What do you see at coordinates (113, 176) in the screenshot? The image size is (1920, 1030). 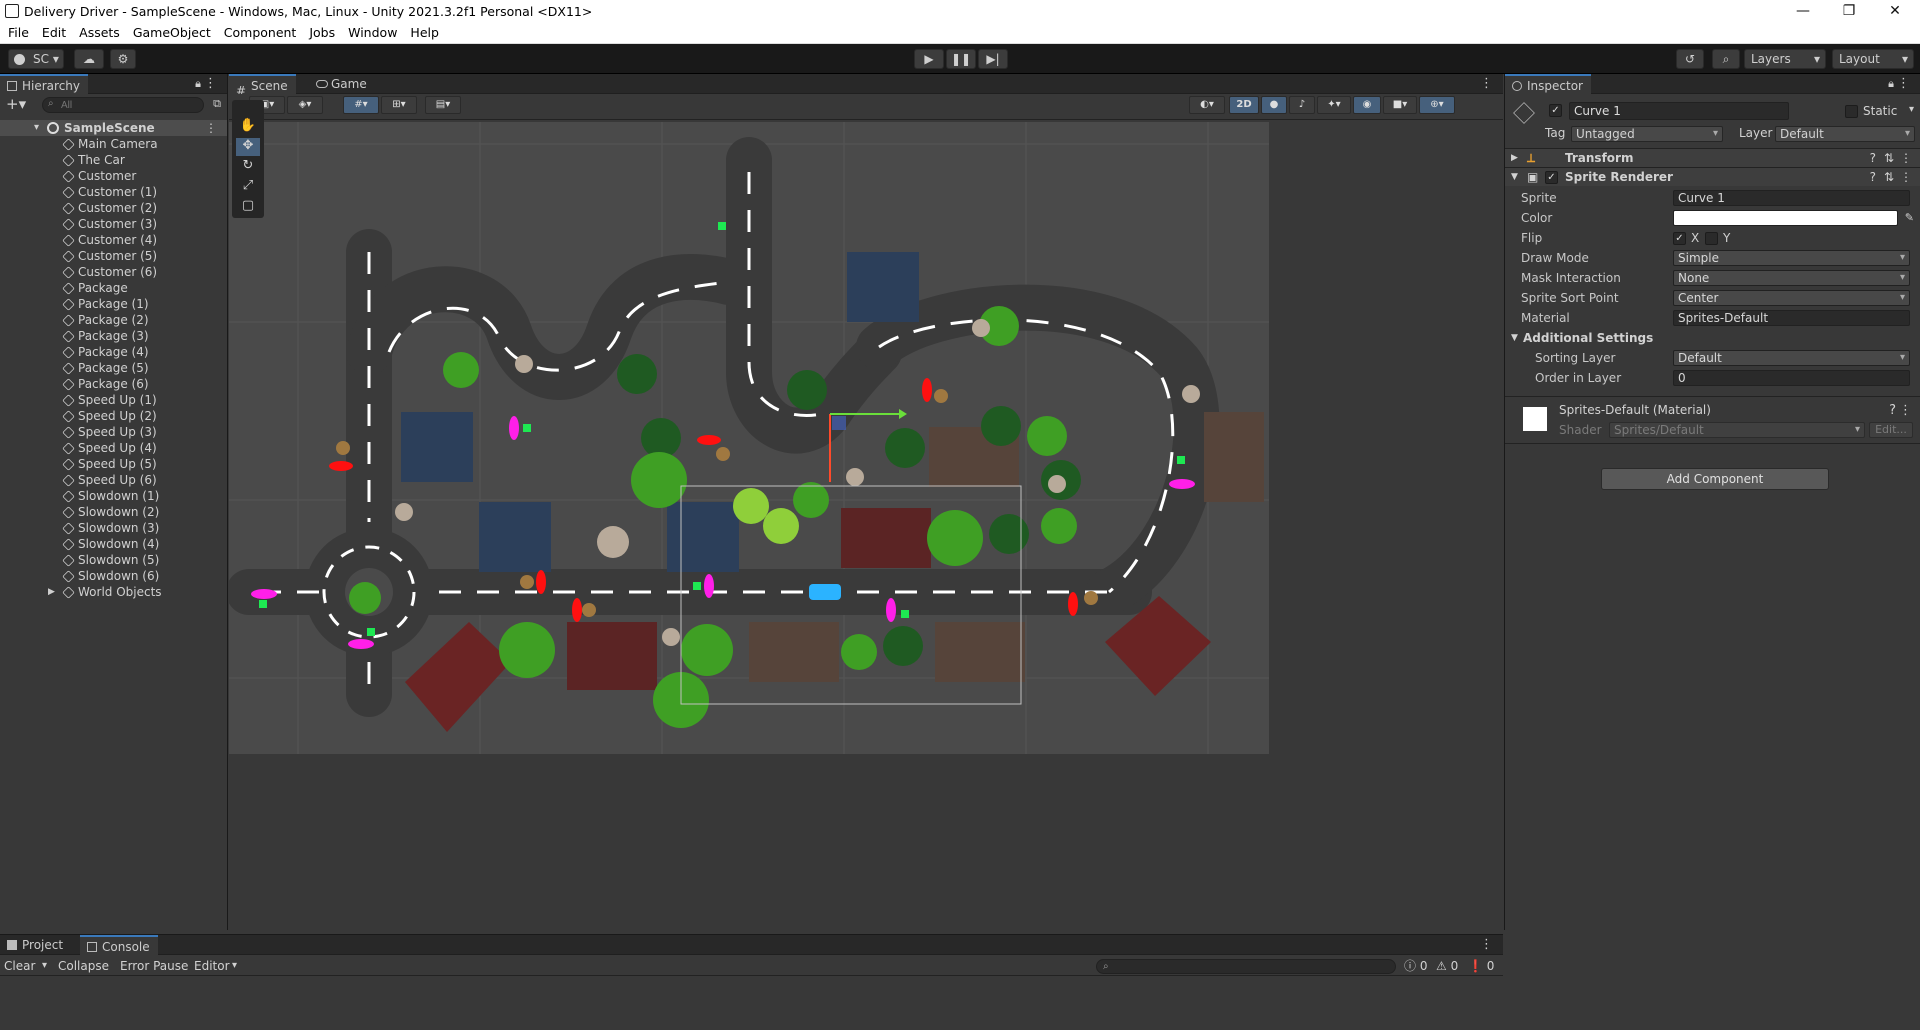 I see `hierarchy-item: Customer` at bounding box center [113, 176].